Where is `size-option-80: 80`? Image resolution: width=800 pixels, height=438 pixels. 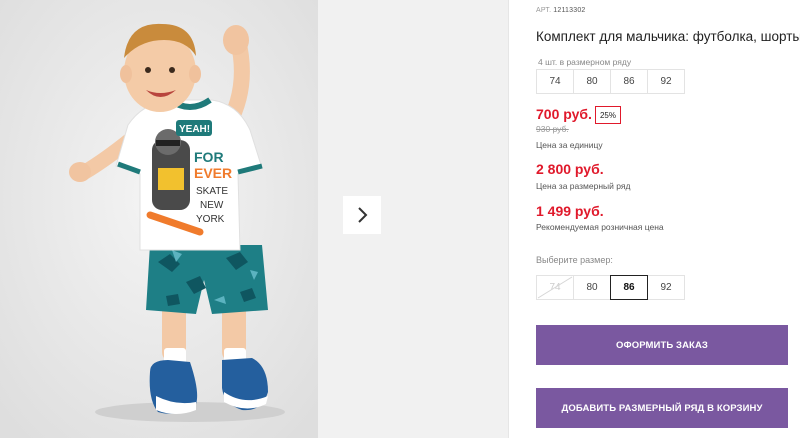
size-option-80: 80 is located at coordinates (592, 287).